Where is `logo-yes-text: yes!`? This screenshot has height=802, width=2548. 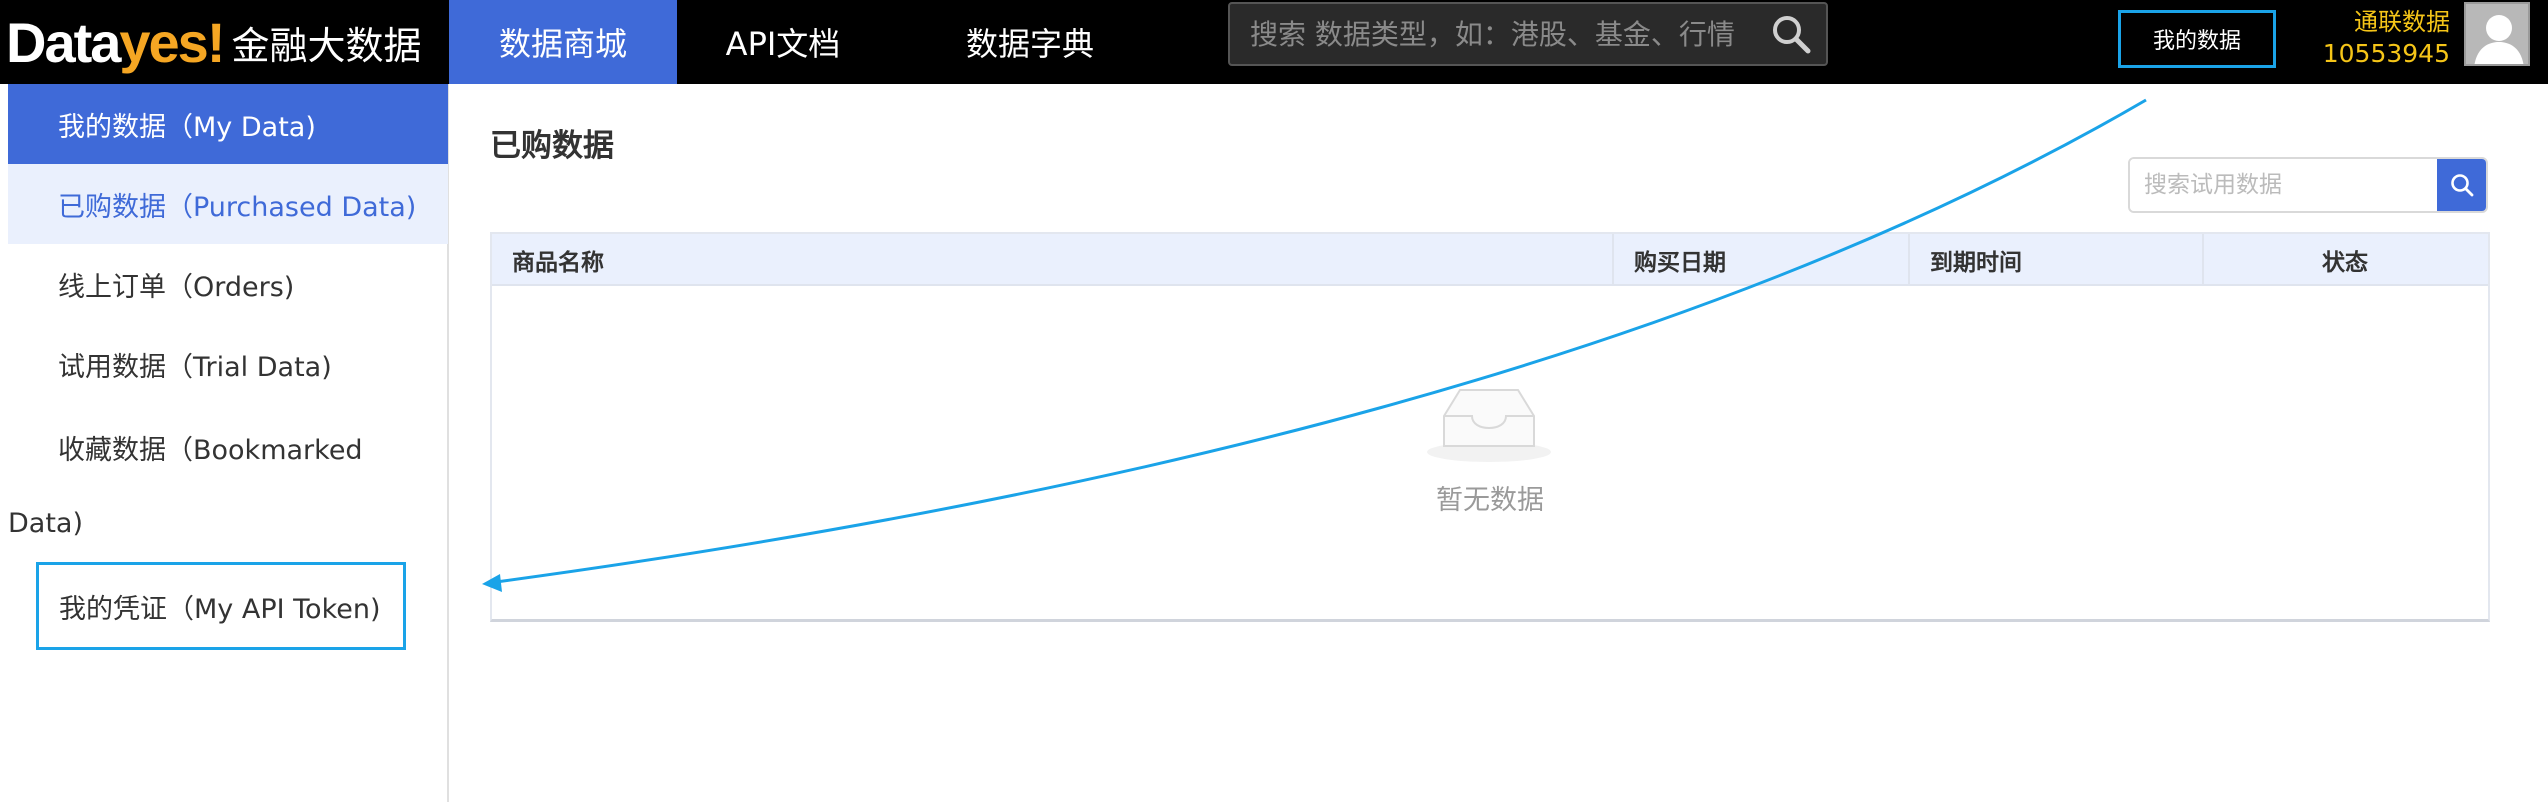
logo-yes-text: yes! is located at coordinates (172, 42).